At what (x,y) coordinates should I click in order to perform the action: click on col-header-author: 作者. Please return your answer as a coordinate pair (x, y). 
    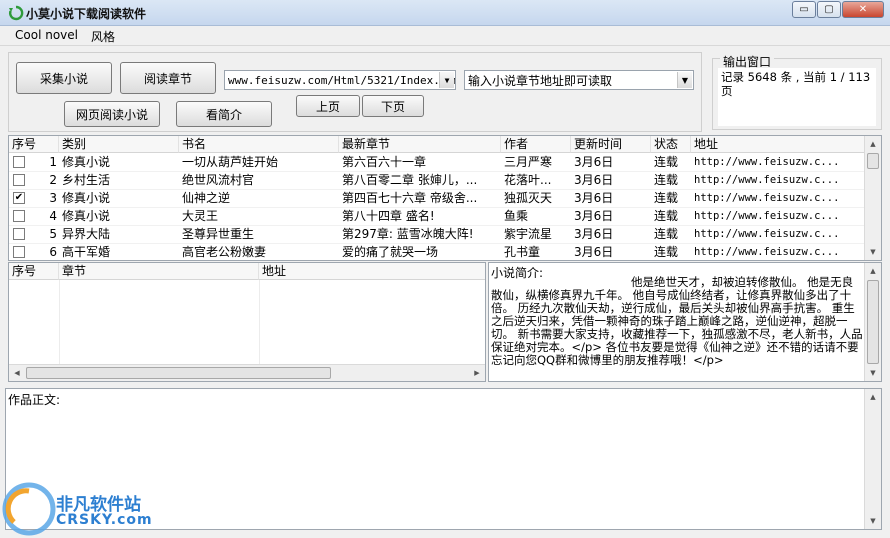
    Looking at the image, I should click on (536, 144).